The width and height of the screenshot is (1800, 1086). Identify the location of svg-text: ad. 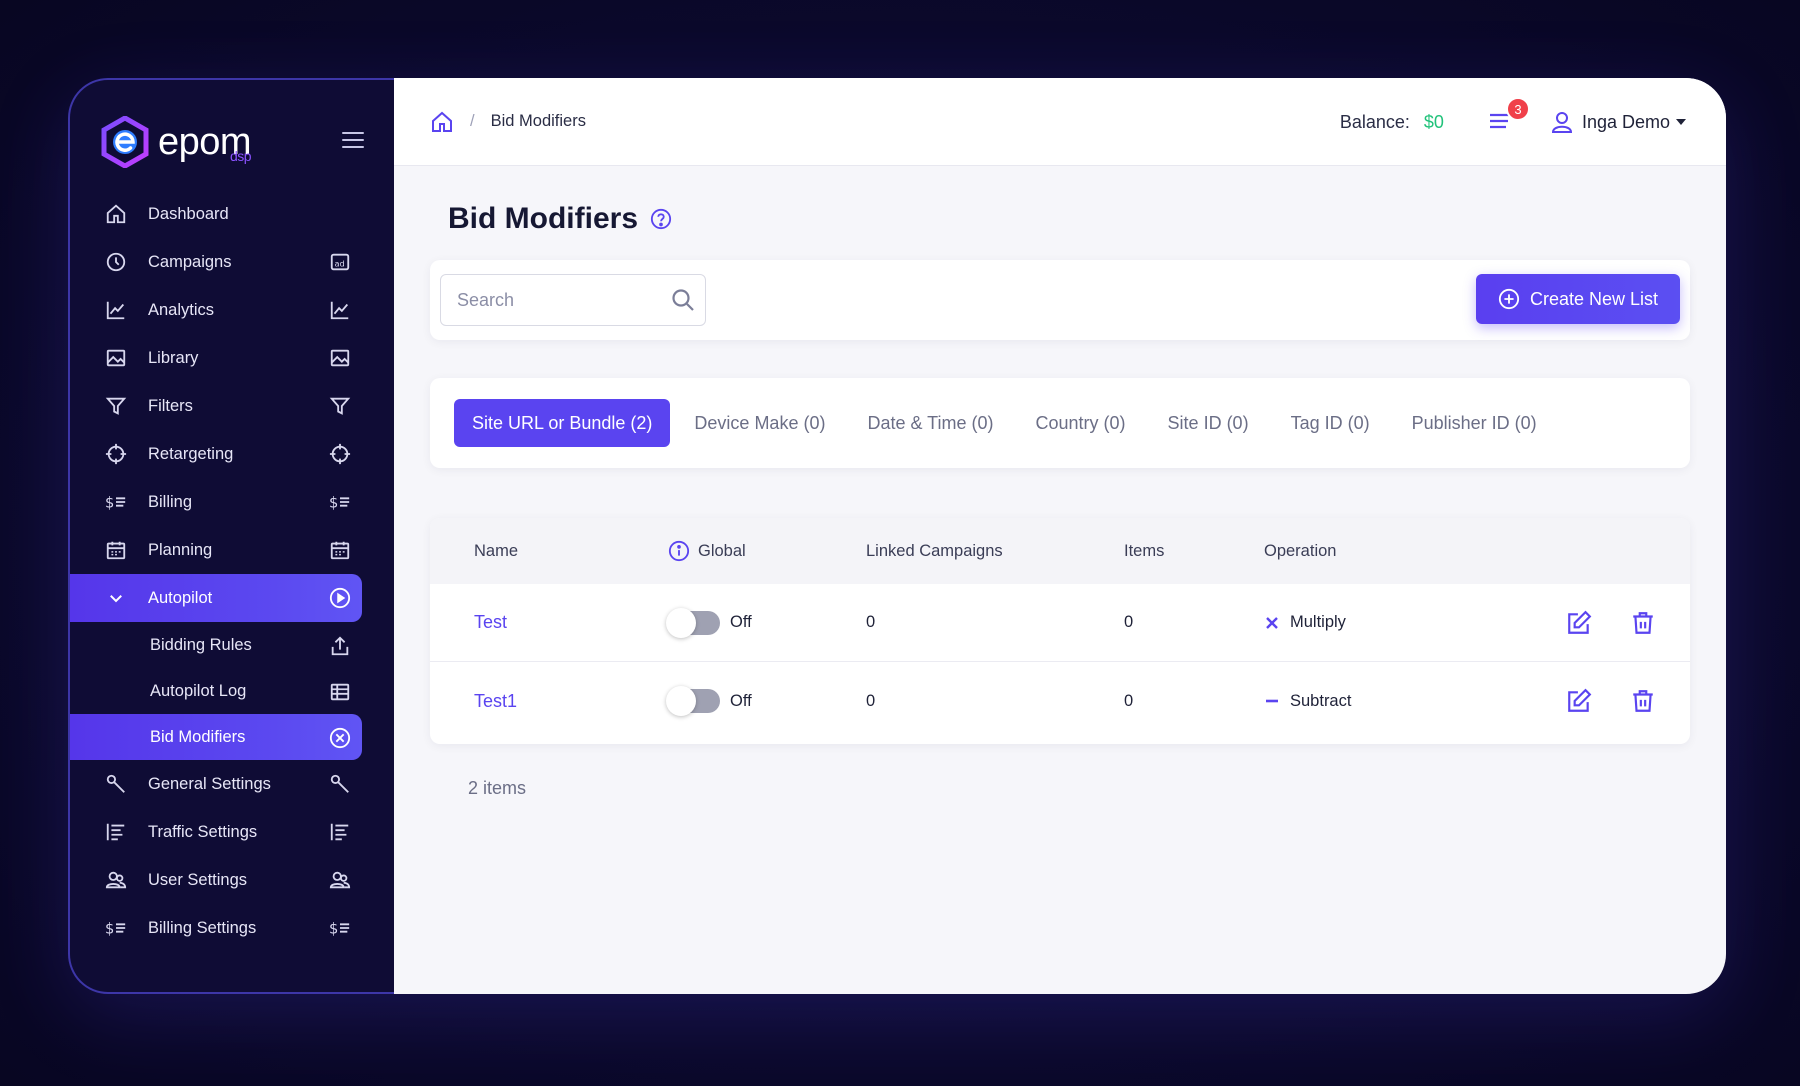
(340, 264).